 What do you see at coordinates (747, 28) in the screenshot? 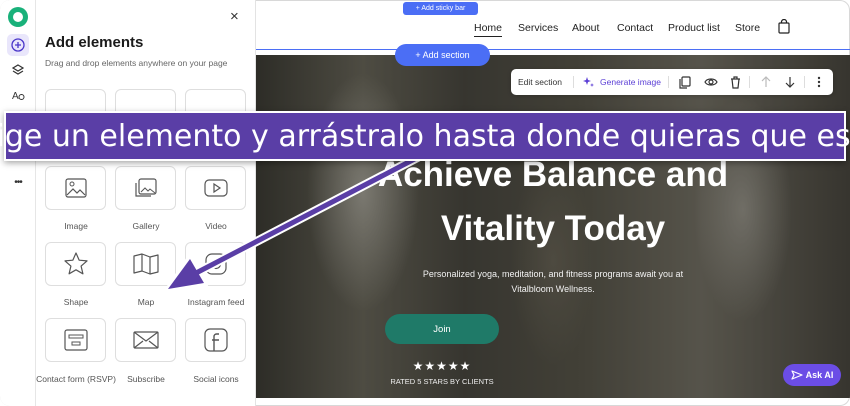
I see `nav-store: Store` at bounding box center [747, 28].